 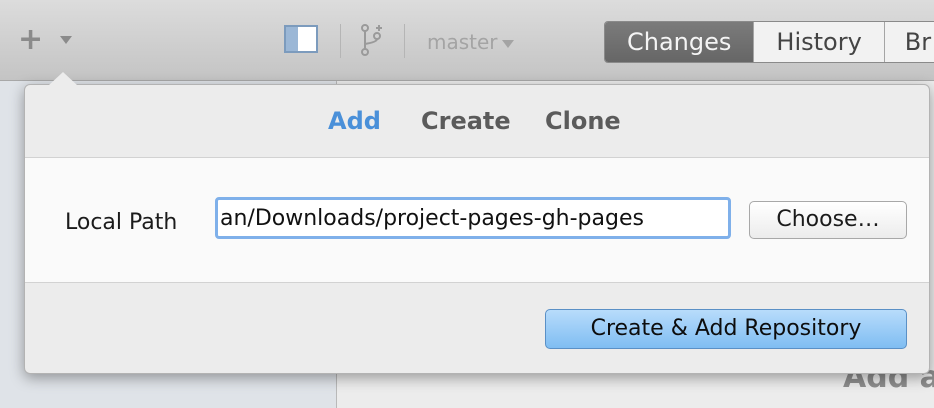 I want to click on branch-select: master, so click(x=470, y=42).